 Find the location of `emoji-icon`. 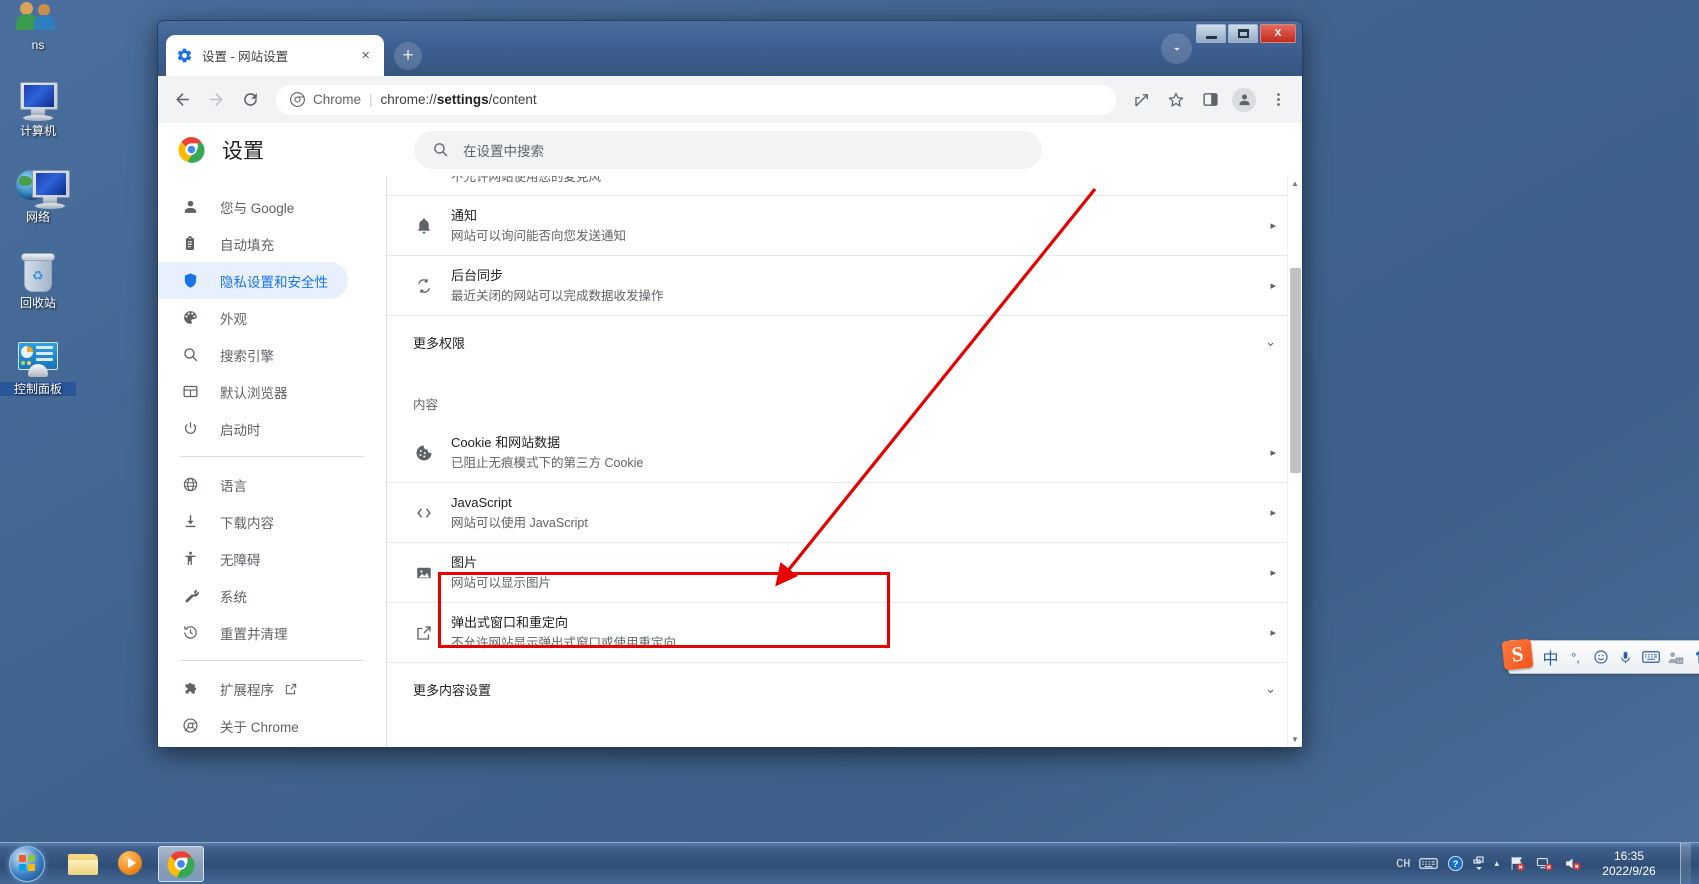

emoji-icon is located at coordinates (1600, 657).